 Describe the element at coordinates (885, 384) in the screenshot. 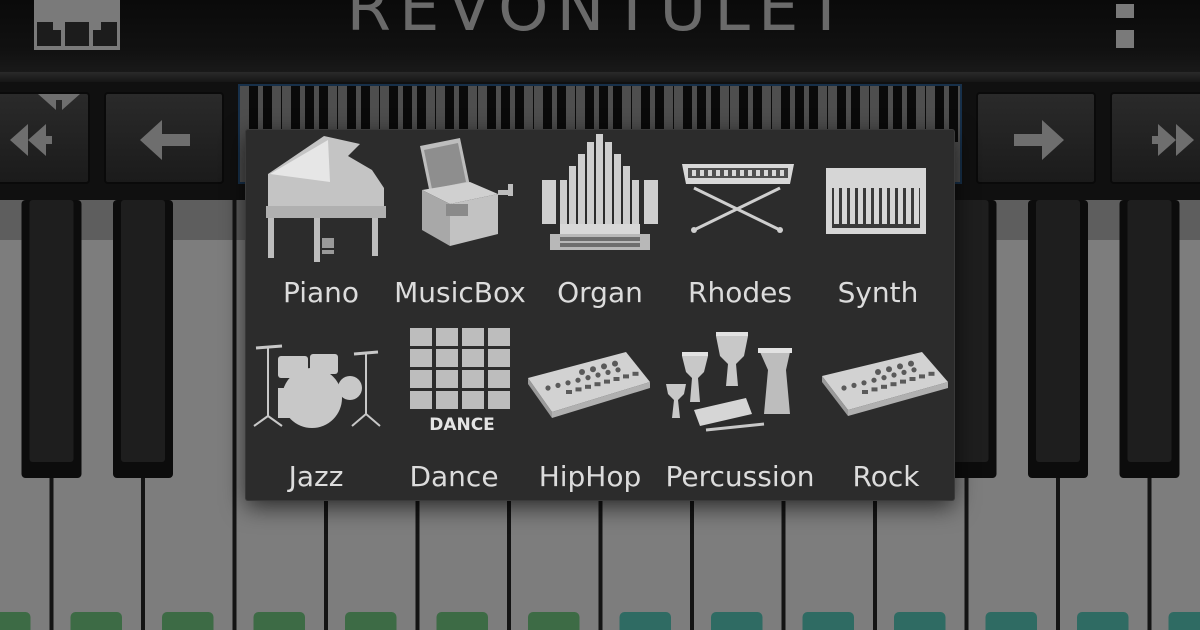

I see `groovebox-icon` at that location.